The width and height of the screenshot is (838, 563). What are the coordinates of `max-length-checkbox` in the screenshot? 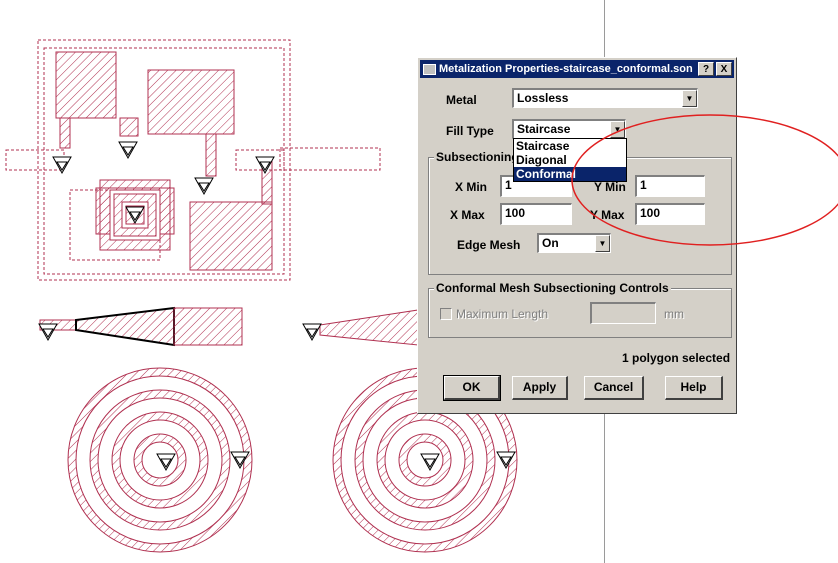 It's located at (446, 314).